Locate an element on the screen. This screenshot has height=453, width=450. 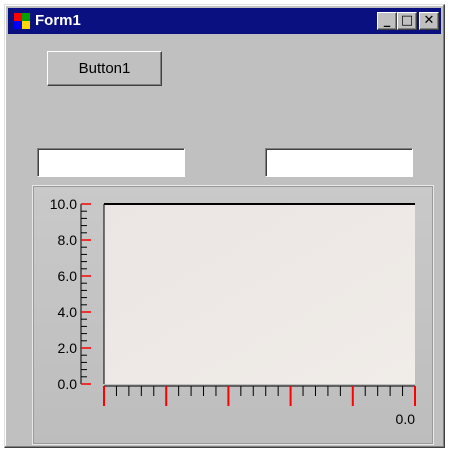
y-tick-label: 0.0 is located at coordinates (68, 384).